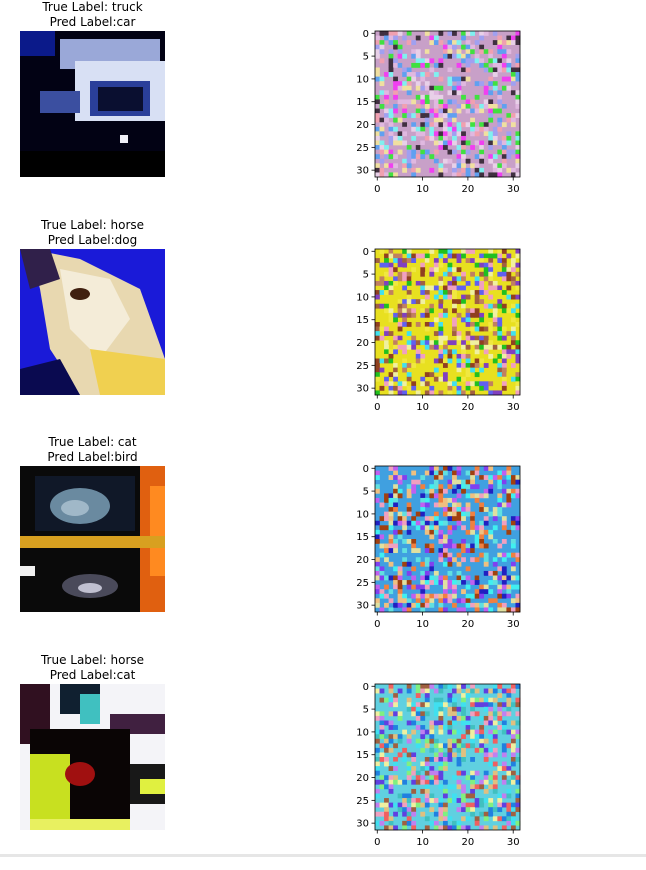 The width and height of the screenshot is (646, 870). I want to click on pair-title: True Label: truck Pred Label:car, so click(92, 15).